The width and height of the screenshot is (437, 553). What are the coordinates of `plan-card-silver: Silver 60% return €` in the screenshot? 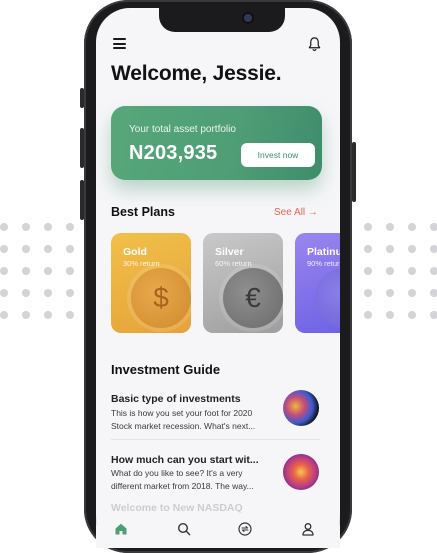 It's located at (243, 283).